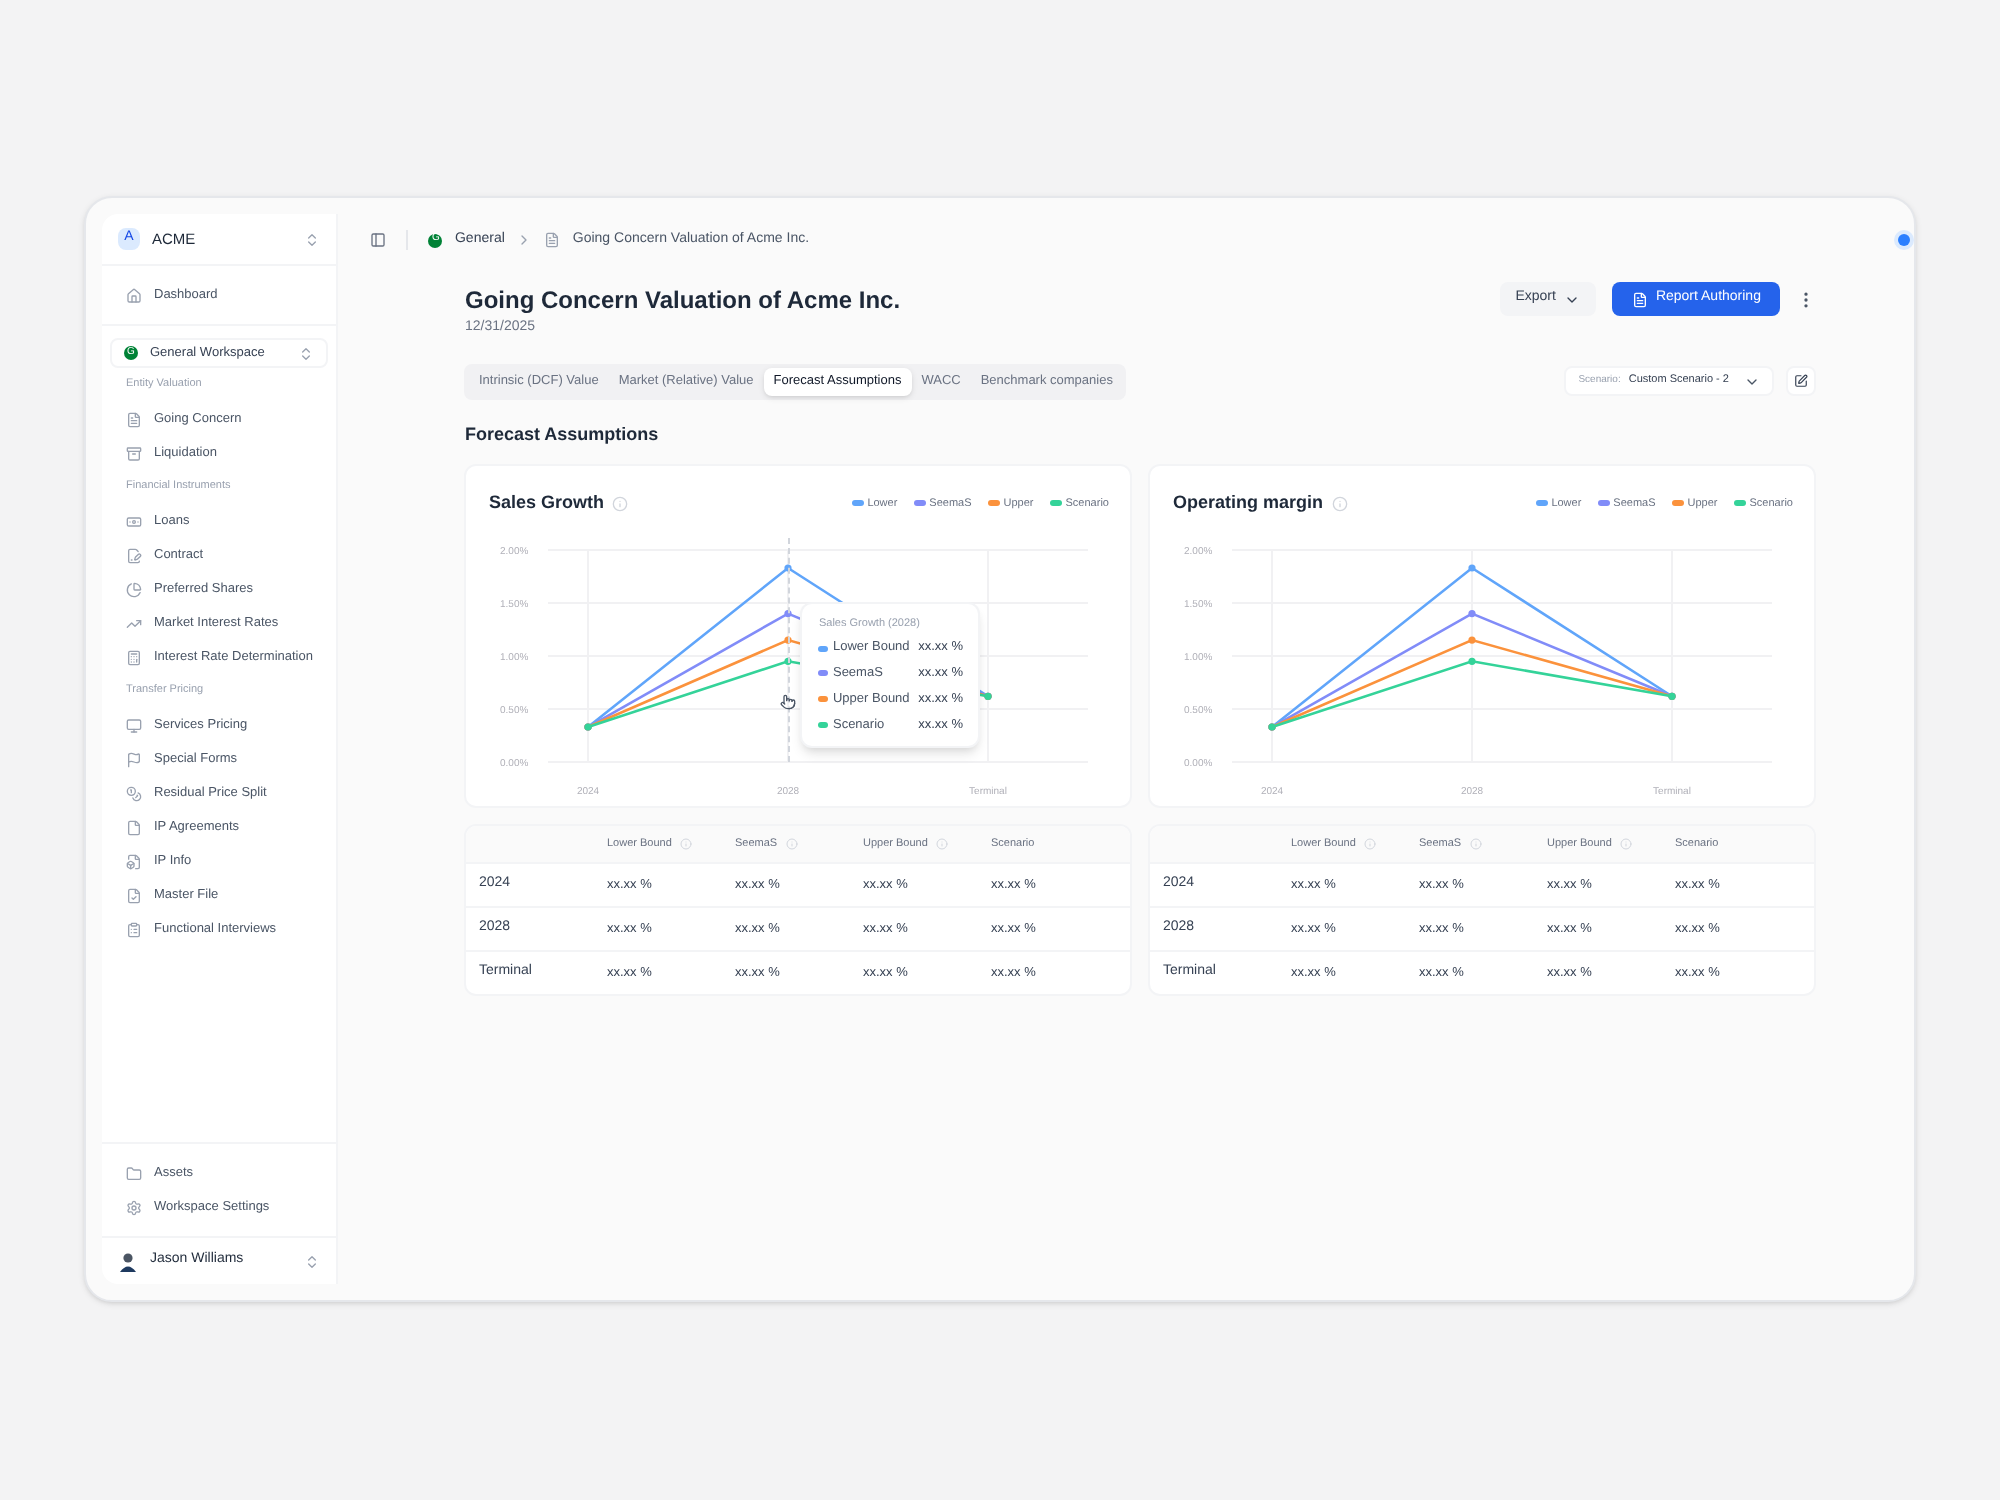 This screenshot has width=2000, height=1500. I want to click on chart-title: Sales Growth, so click(546, 503).